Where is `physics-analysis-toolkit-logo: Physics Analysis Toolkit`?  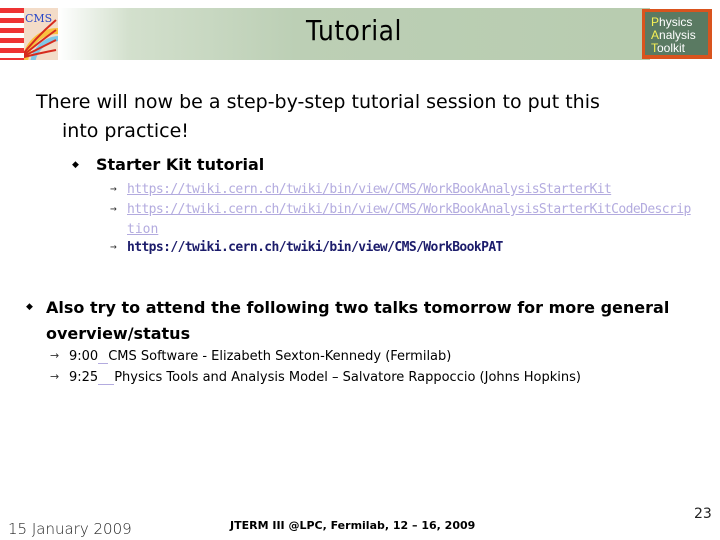
physics-analysis-toolkit-logo: Physics Analysis Toolkit is located at coordinates (677, 34).